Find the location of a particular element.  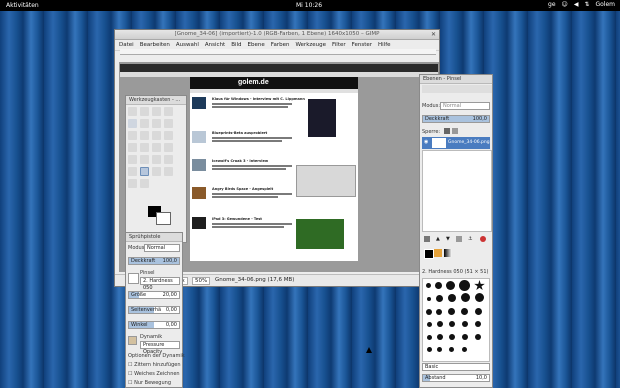

brush-grid is located at coordinates (456, 320).